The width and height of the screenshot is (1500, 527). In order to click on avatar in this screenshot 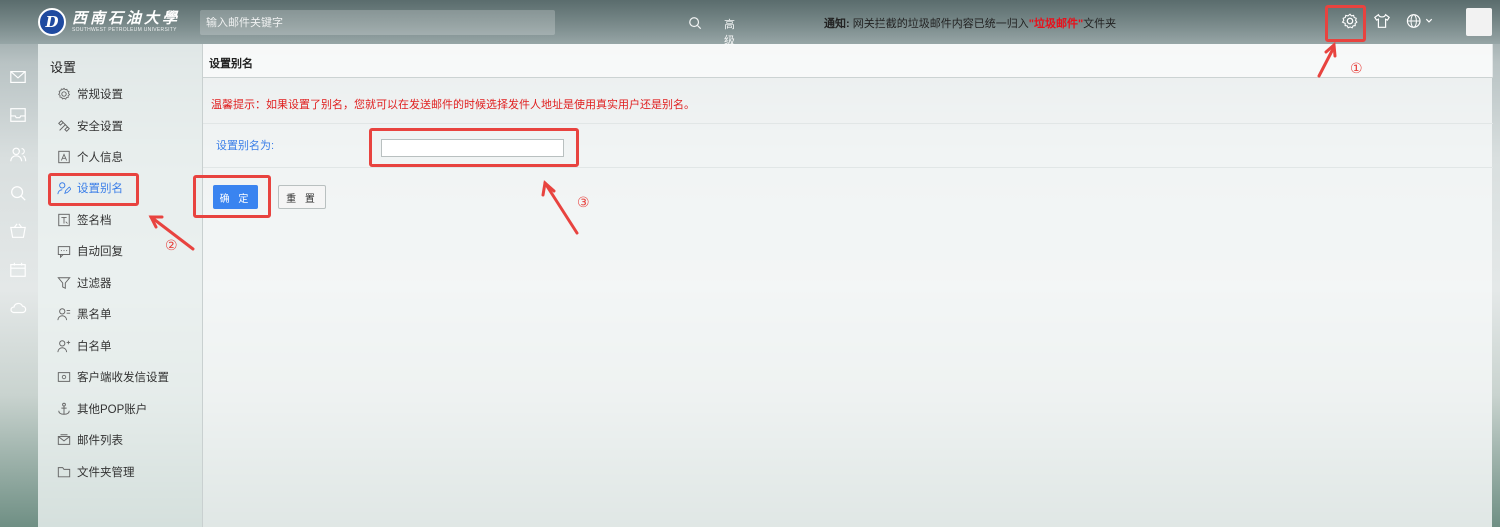, I will do `click(1479, 22)`.